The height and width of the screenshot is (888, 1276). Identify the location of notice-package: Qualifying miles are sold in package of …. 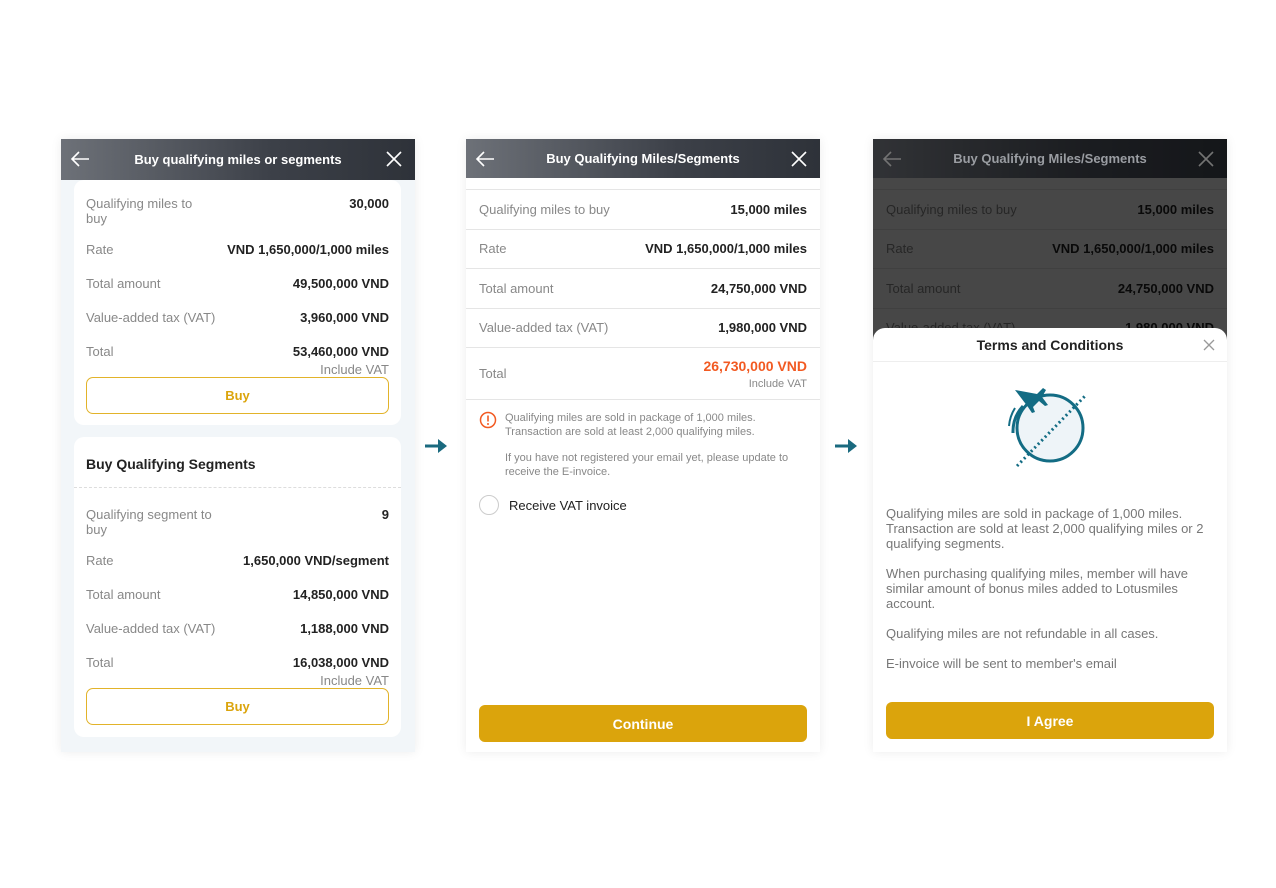
(630, 425).